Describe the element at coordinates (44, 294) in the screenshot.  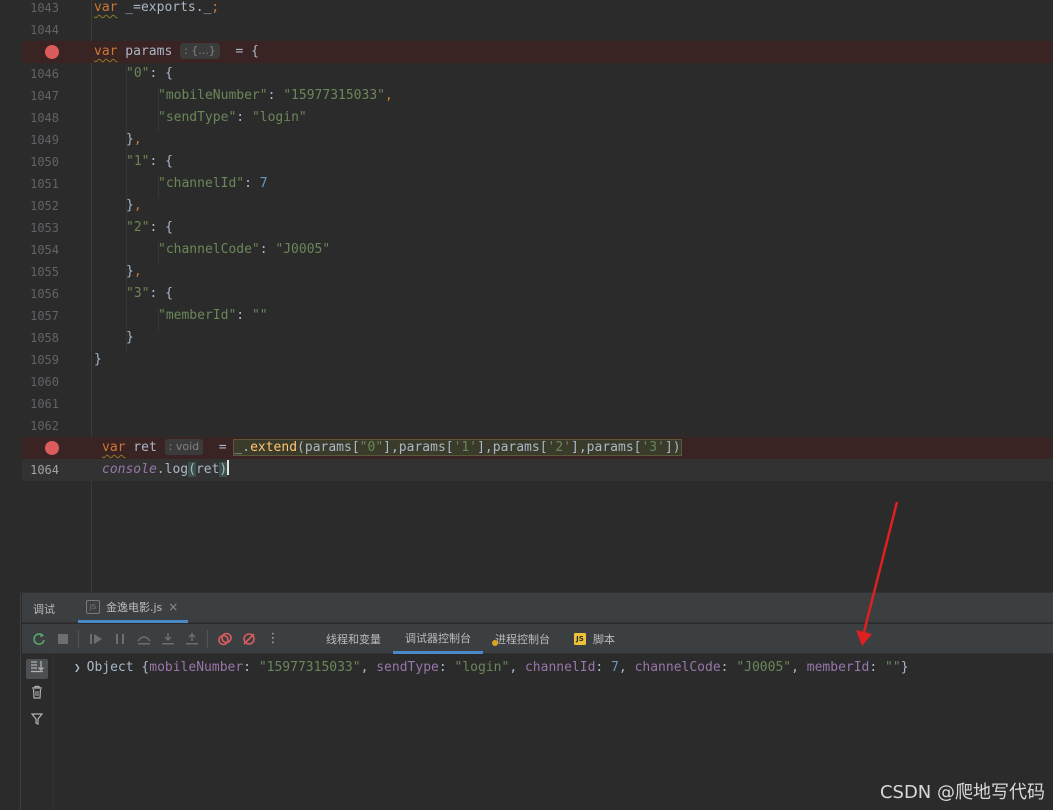
I see `line-number: 1056` at that location.